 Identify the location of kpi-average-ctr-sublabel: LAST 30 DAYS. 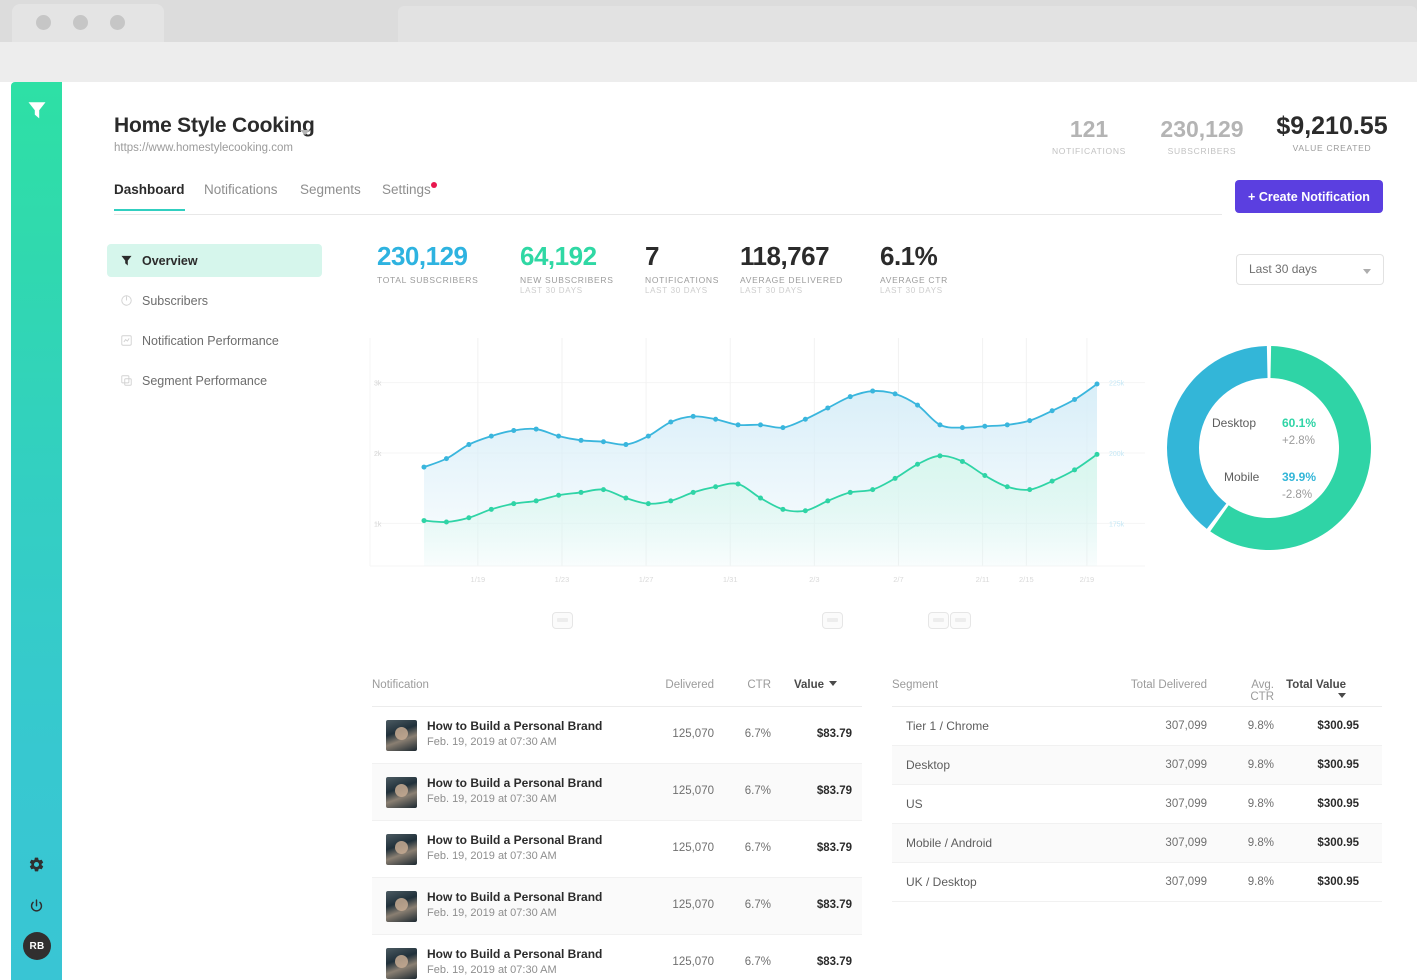
(911, 290).